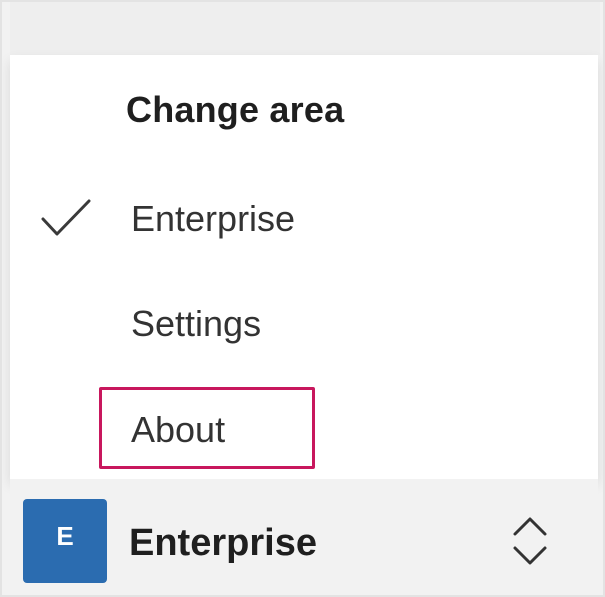 This screenshot has height=597, width=605. What do you see at coordinates (65, 541) in the screenshot?
I see `area-avatar: E` at bounding box center [65, 541].